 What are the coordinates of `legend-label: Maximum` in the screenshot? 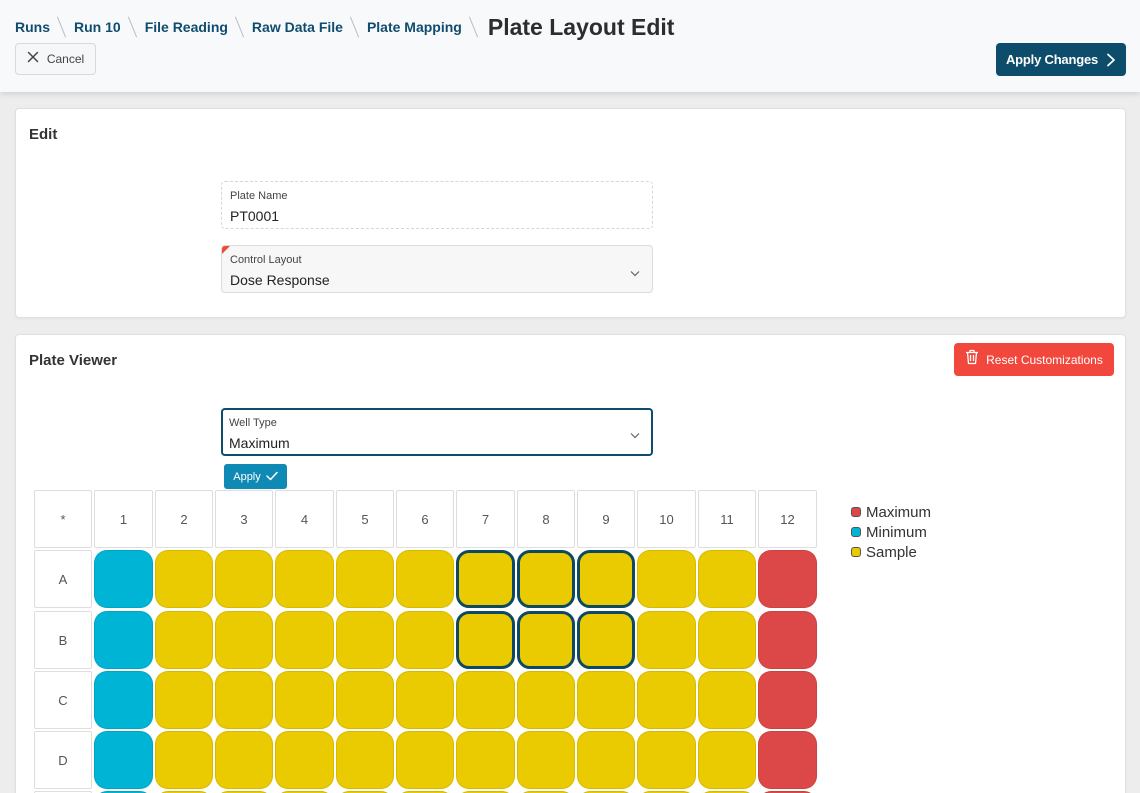 It's located at (899, 512).